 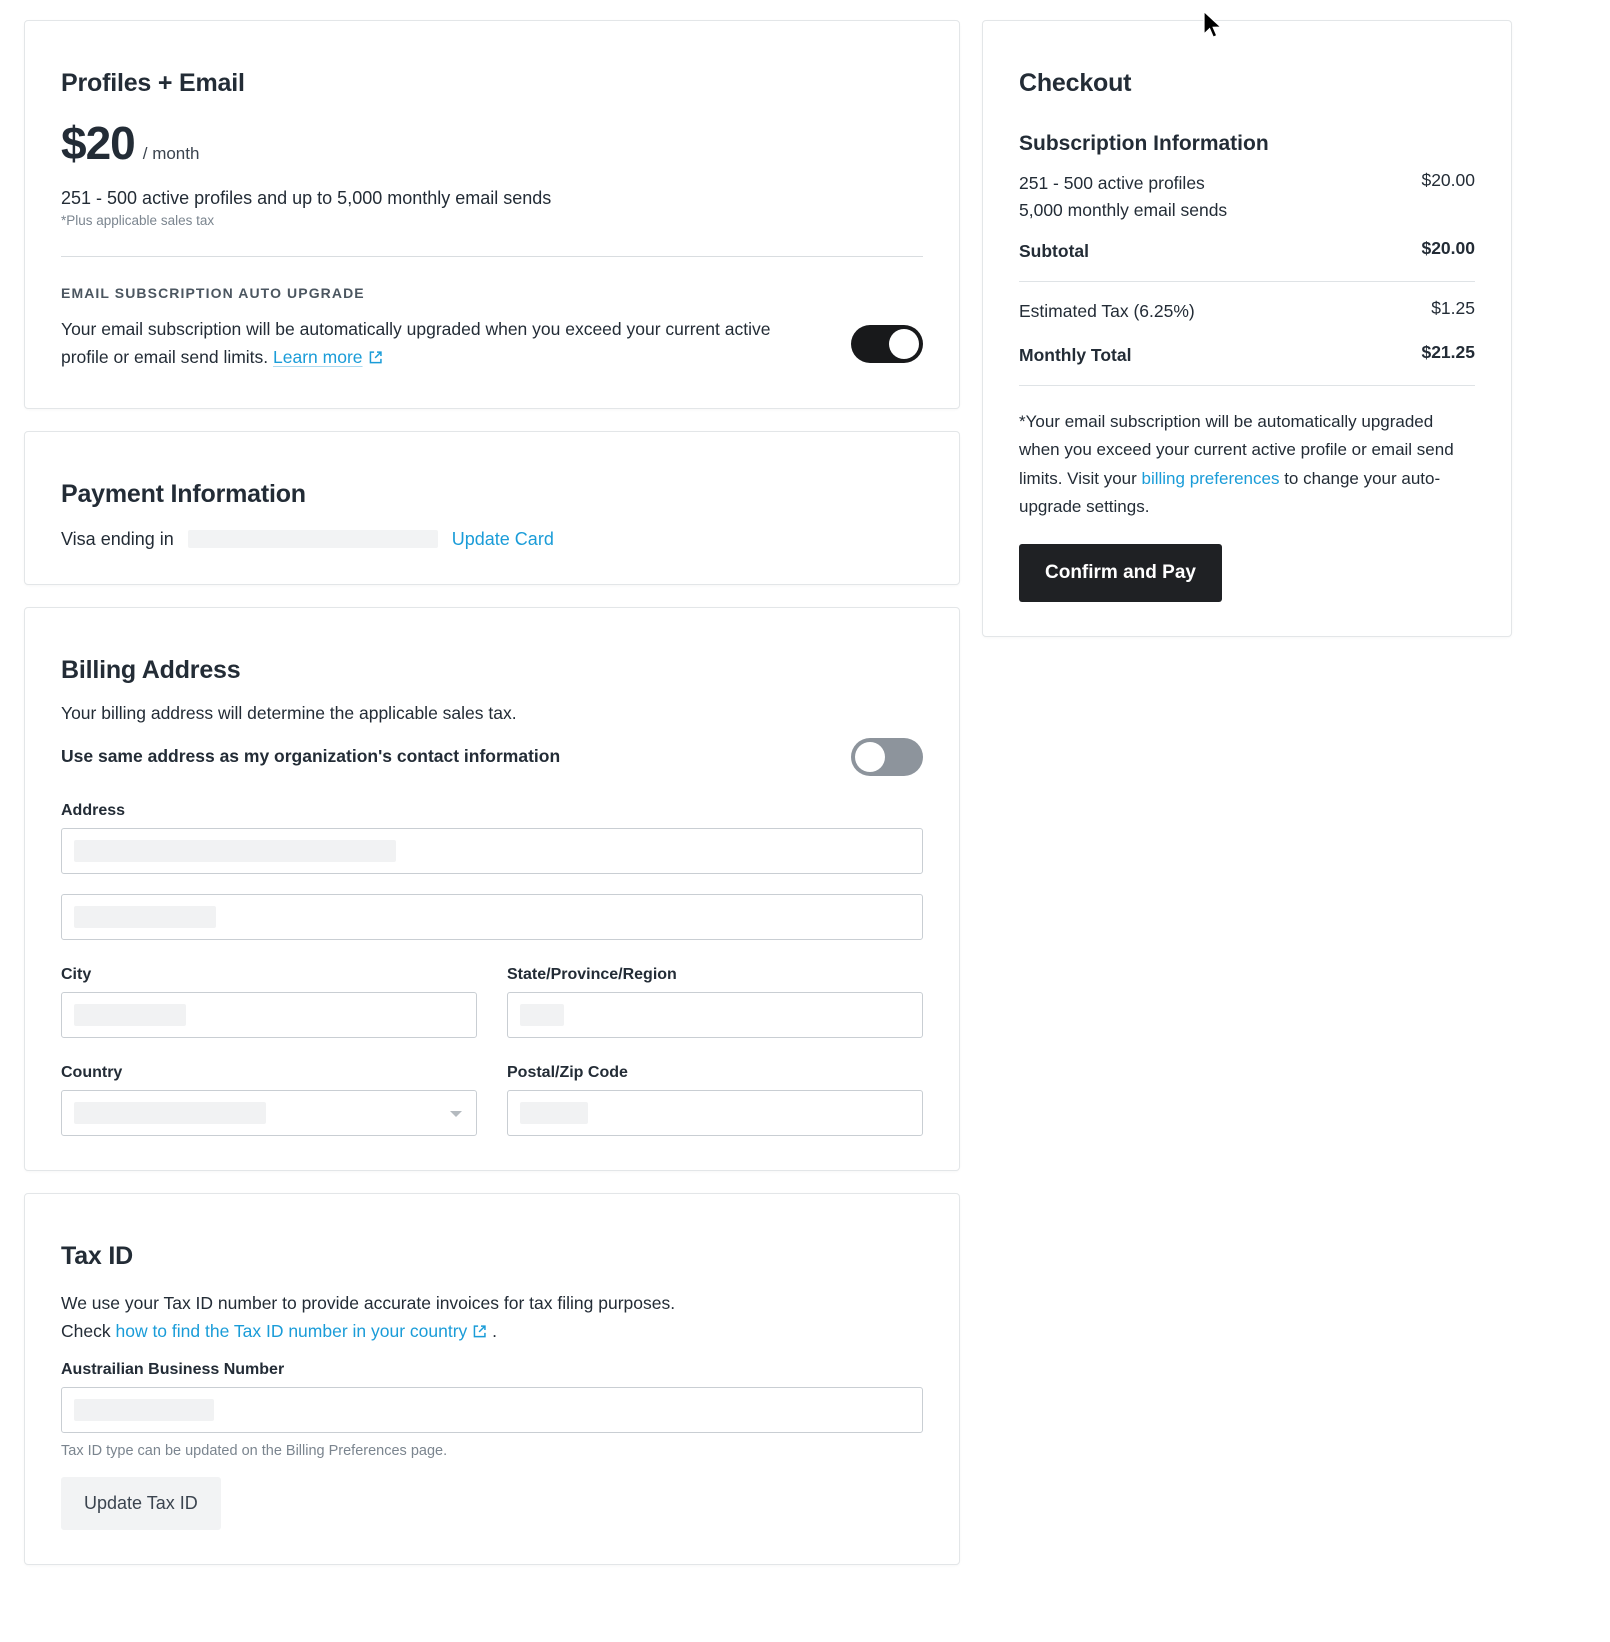 What do you see at coordinates (904, 344) in the screenshot?
I see `auto-upgrade-toggle-knob` at bounding box center [904, 344].